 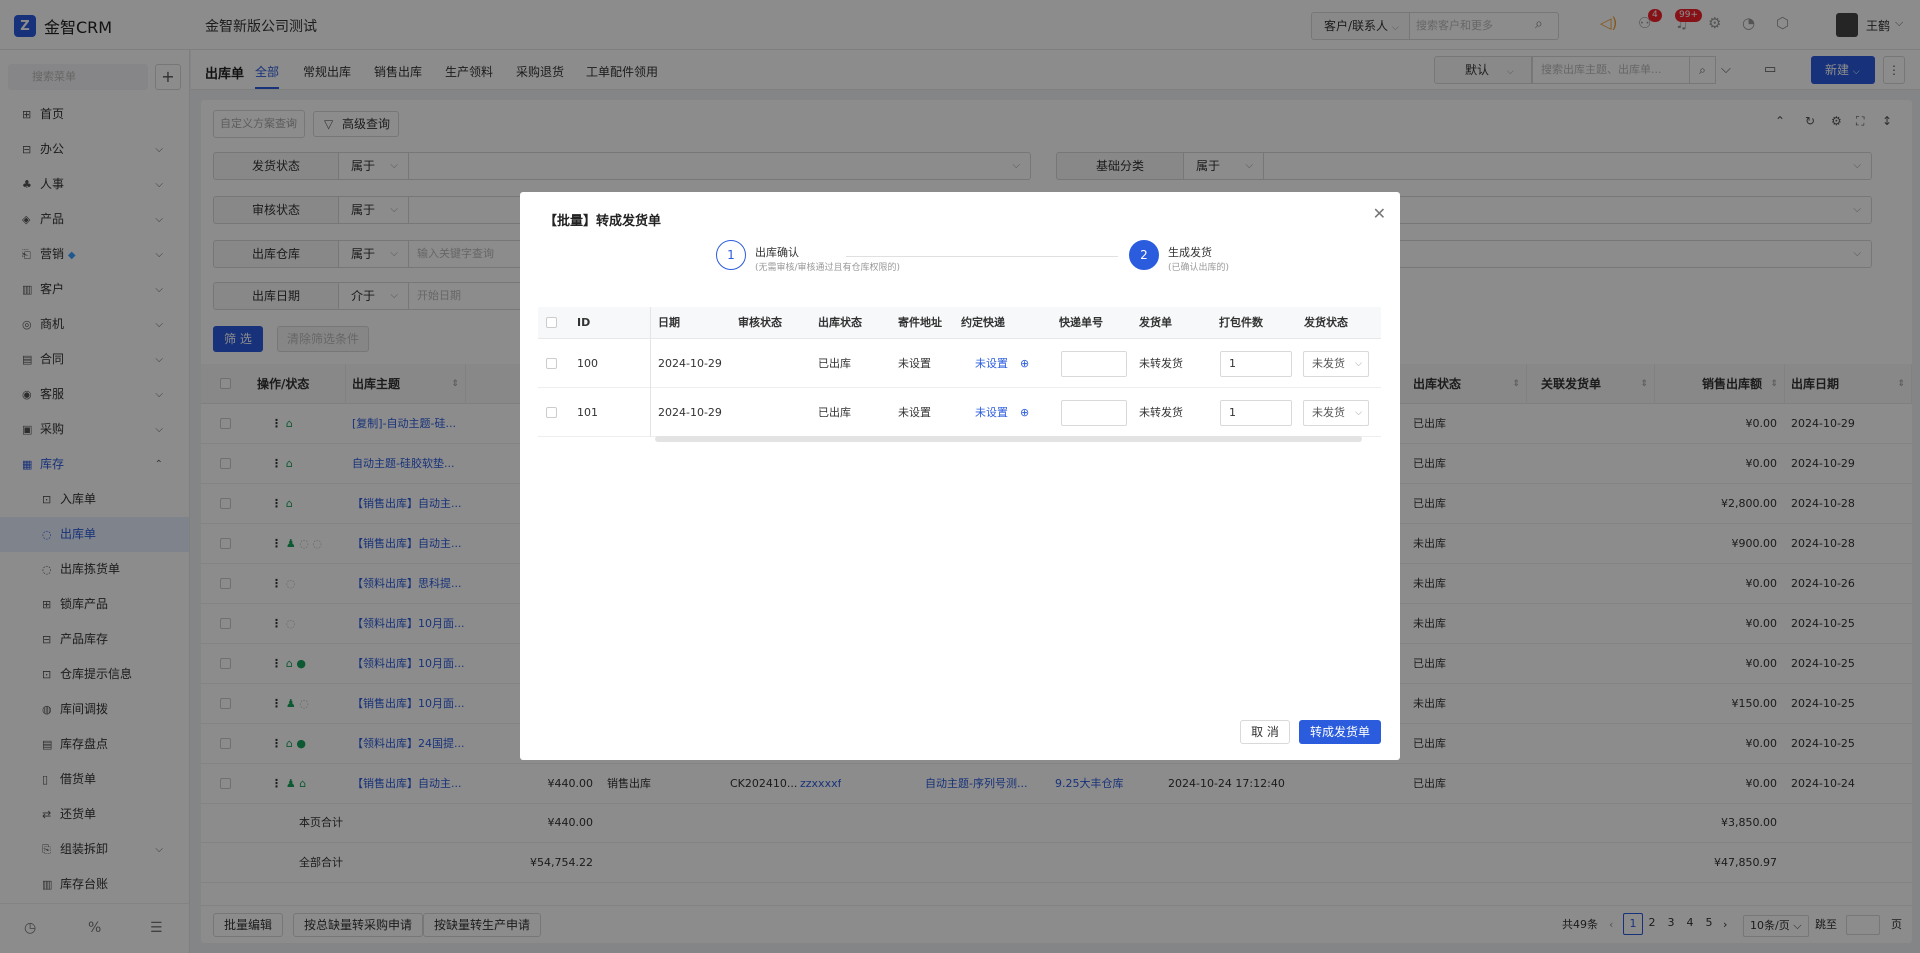 What do you see at coordinates (691, 323) in the screenshot?
I see `col-date: 日期` at bounding box center [691, 323].